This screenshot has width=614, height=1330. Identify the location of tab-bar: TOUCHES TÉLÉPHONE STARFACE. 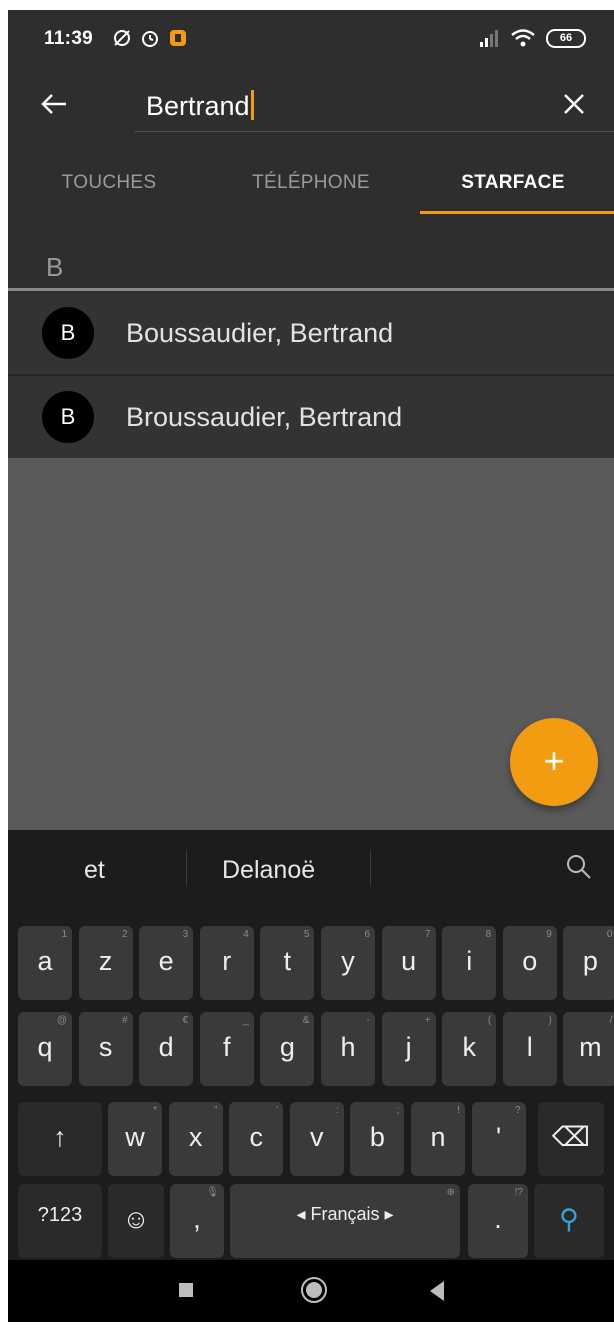
(311, 184).